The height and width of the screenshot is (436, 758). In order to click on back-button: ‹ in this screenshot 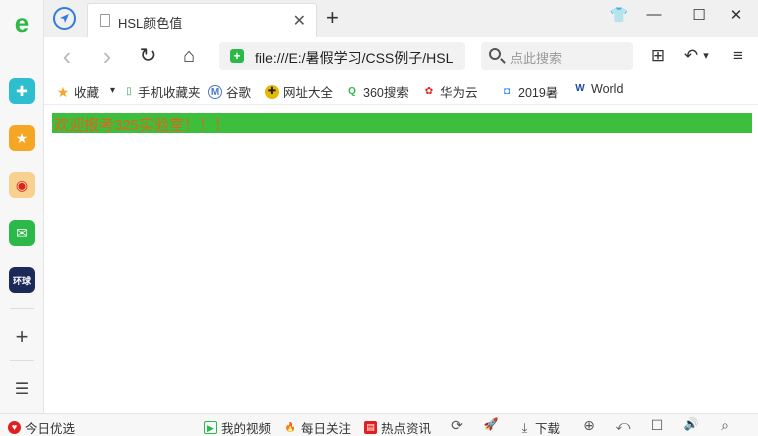, I will do `click(67, 56)`.